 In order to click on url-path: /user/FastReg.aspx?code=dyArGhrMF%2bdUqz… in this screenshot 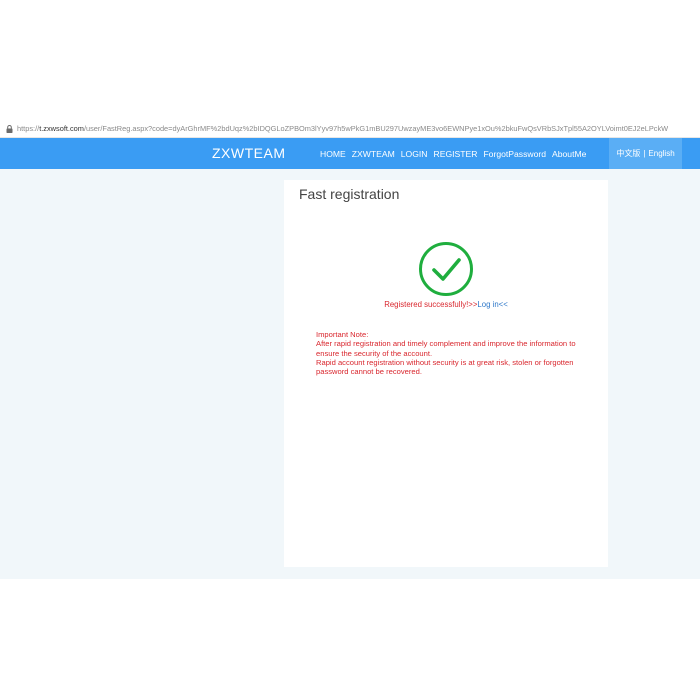, I will do `click(376, 128)`.